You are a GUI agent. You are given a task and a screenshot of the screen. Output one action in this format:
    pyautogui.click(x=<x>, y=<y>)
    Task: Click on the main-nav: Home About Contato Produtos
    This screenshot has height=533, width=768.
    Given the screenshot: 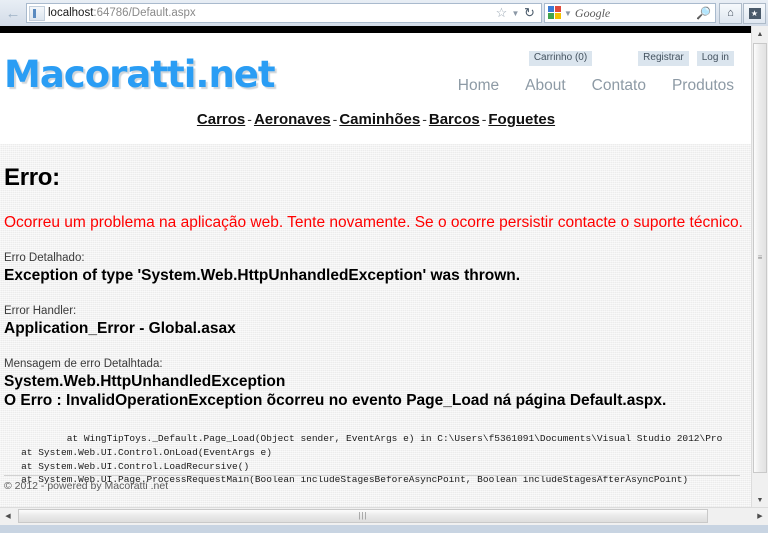 What is the action you would take?
    pyautogui.click(x=596, y=86)
    